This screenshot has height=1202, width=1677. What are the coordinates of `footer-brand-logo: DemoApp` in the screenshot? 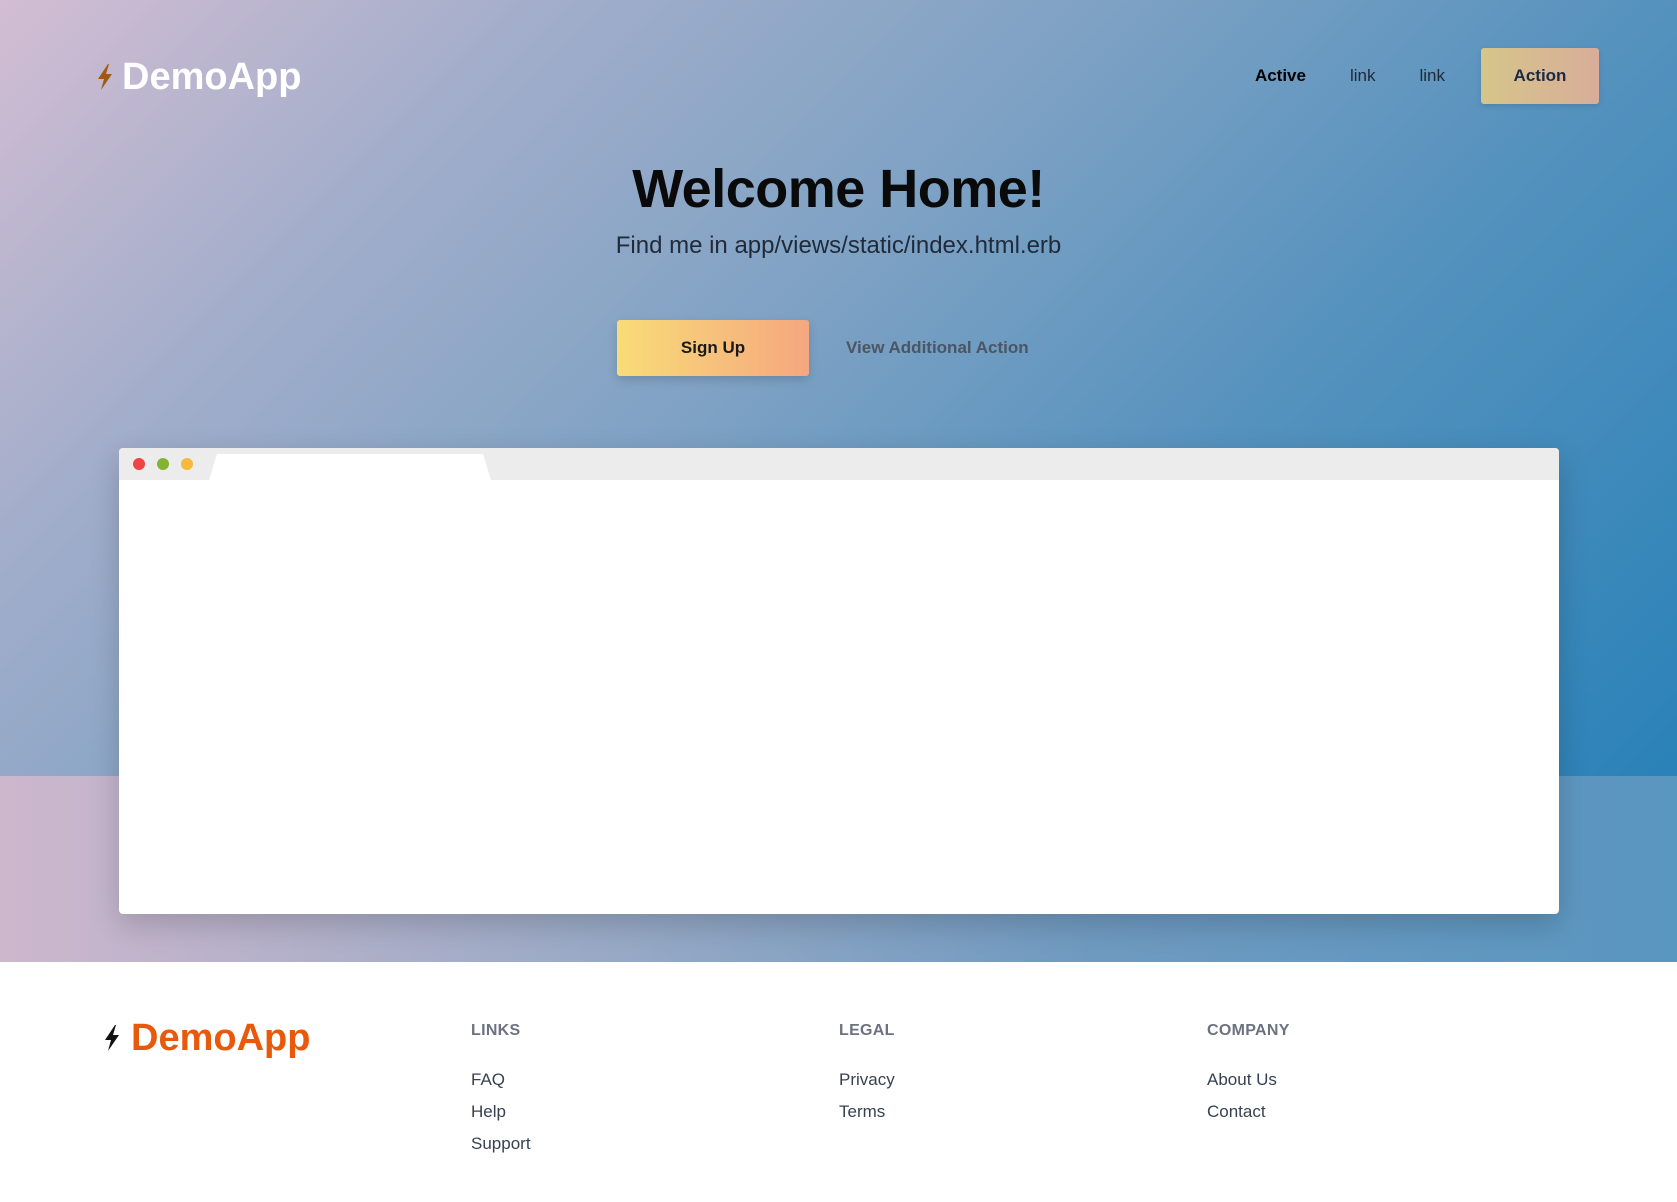 It's located at (206, 1038).